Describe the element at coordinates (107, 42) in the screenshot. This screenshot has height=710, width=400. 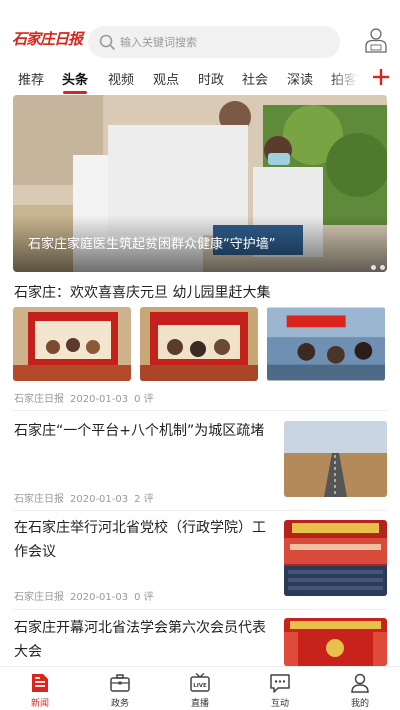
I see `search-icon` at that location.